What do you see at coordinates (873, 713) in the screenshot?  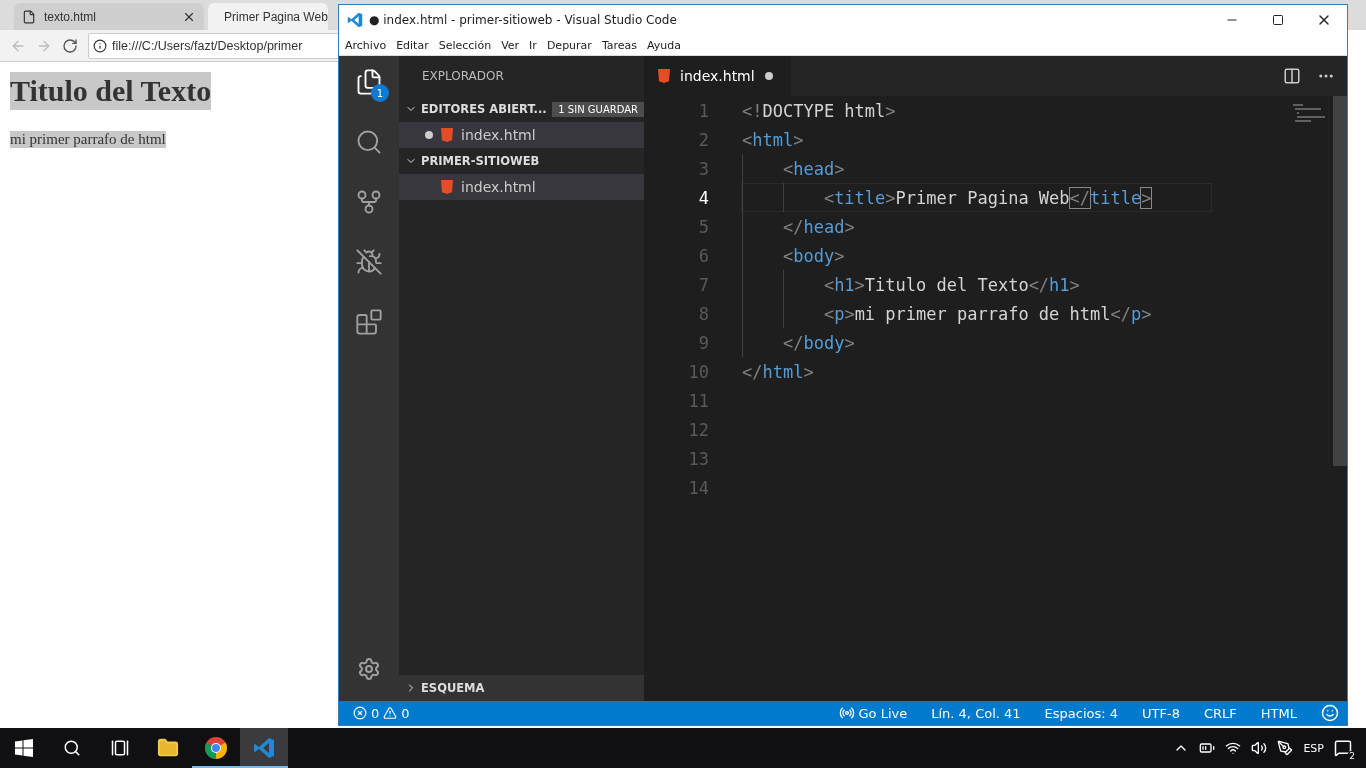 I see `go-live-button: Go Live` at bounding box center [873, 713].